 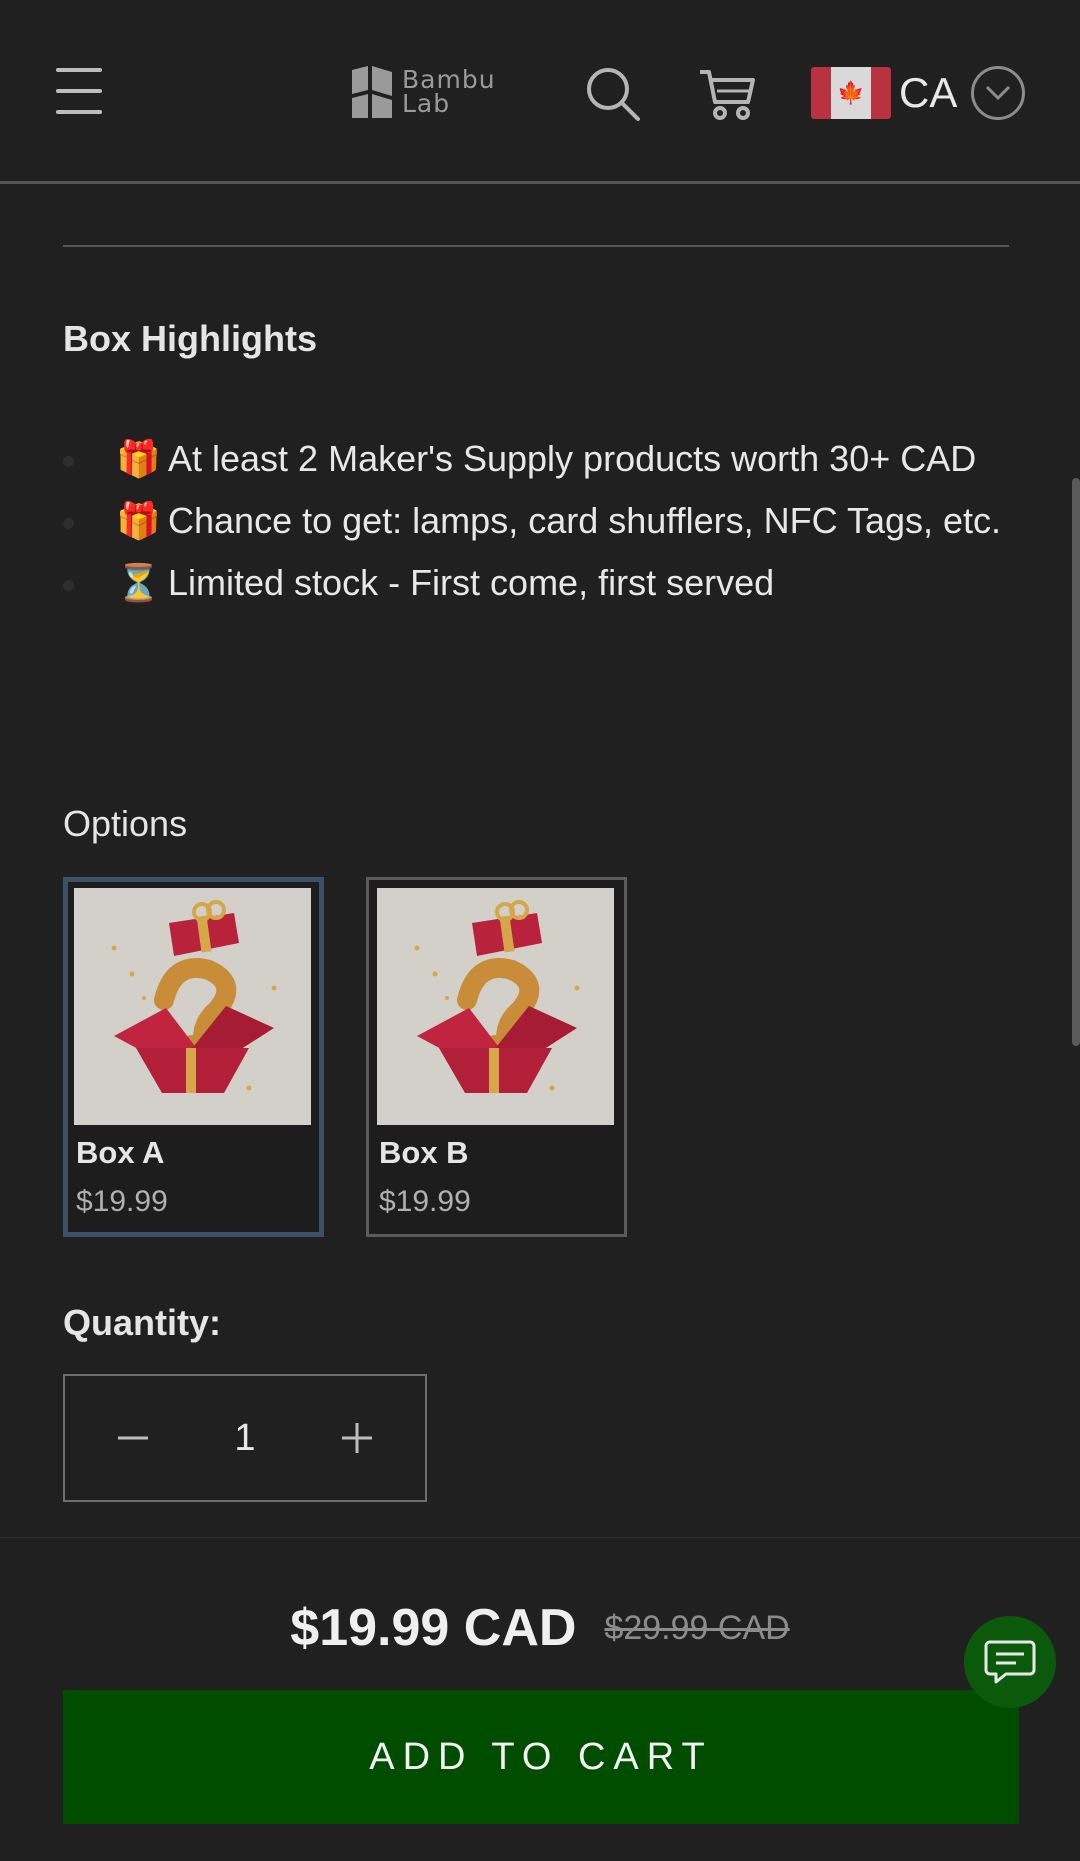 I want to click on minus-icon, so click(x=132, y=1438).